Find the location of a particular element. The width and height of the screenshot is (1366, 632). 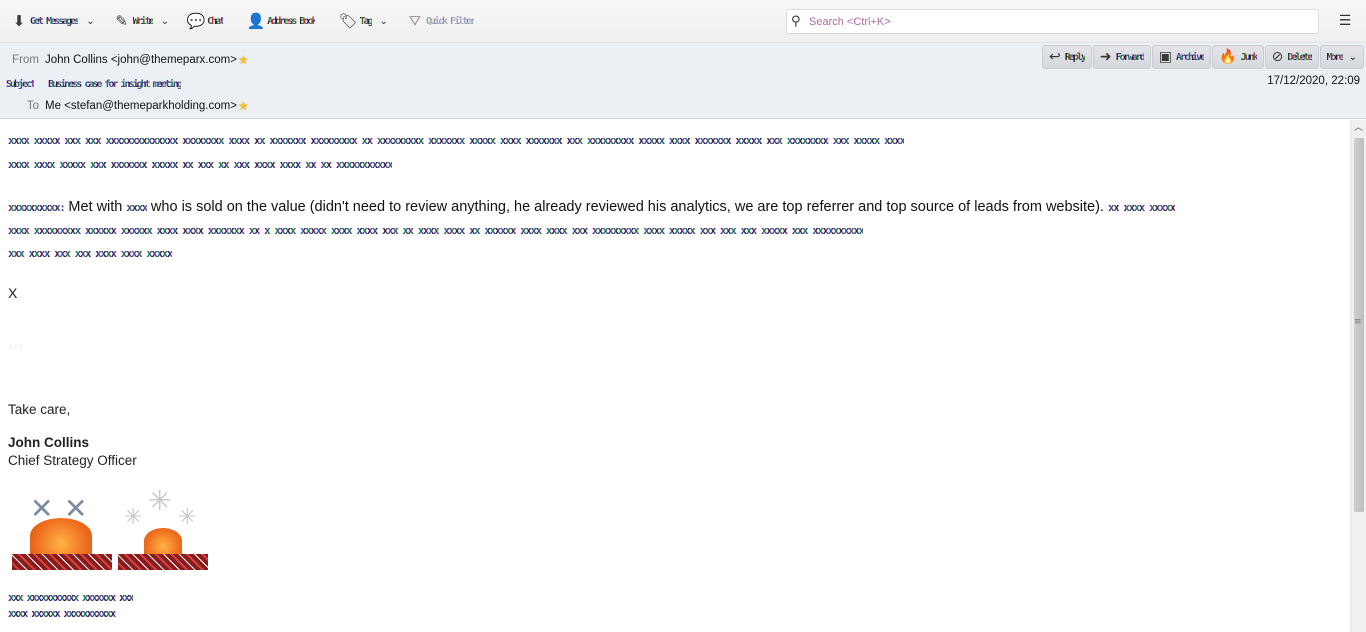

address-book-label: Address Book is located at coordinates (292, 21).